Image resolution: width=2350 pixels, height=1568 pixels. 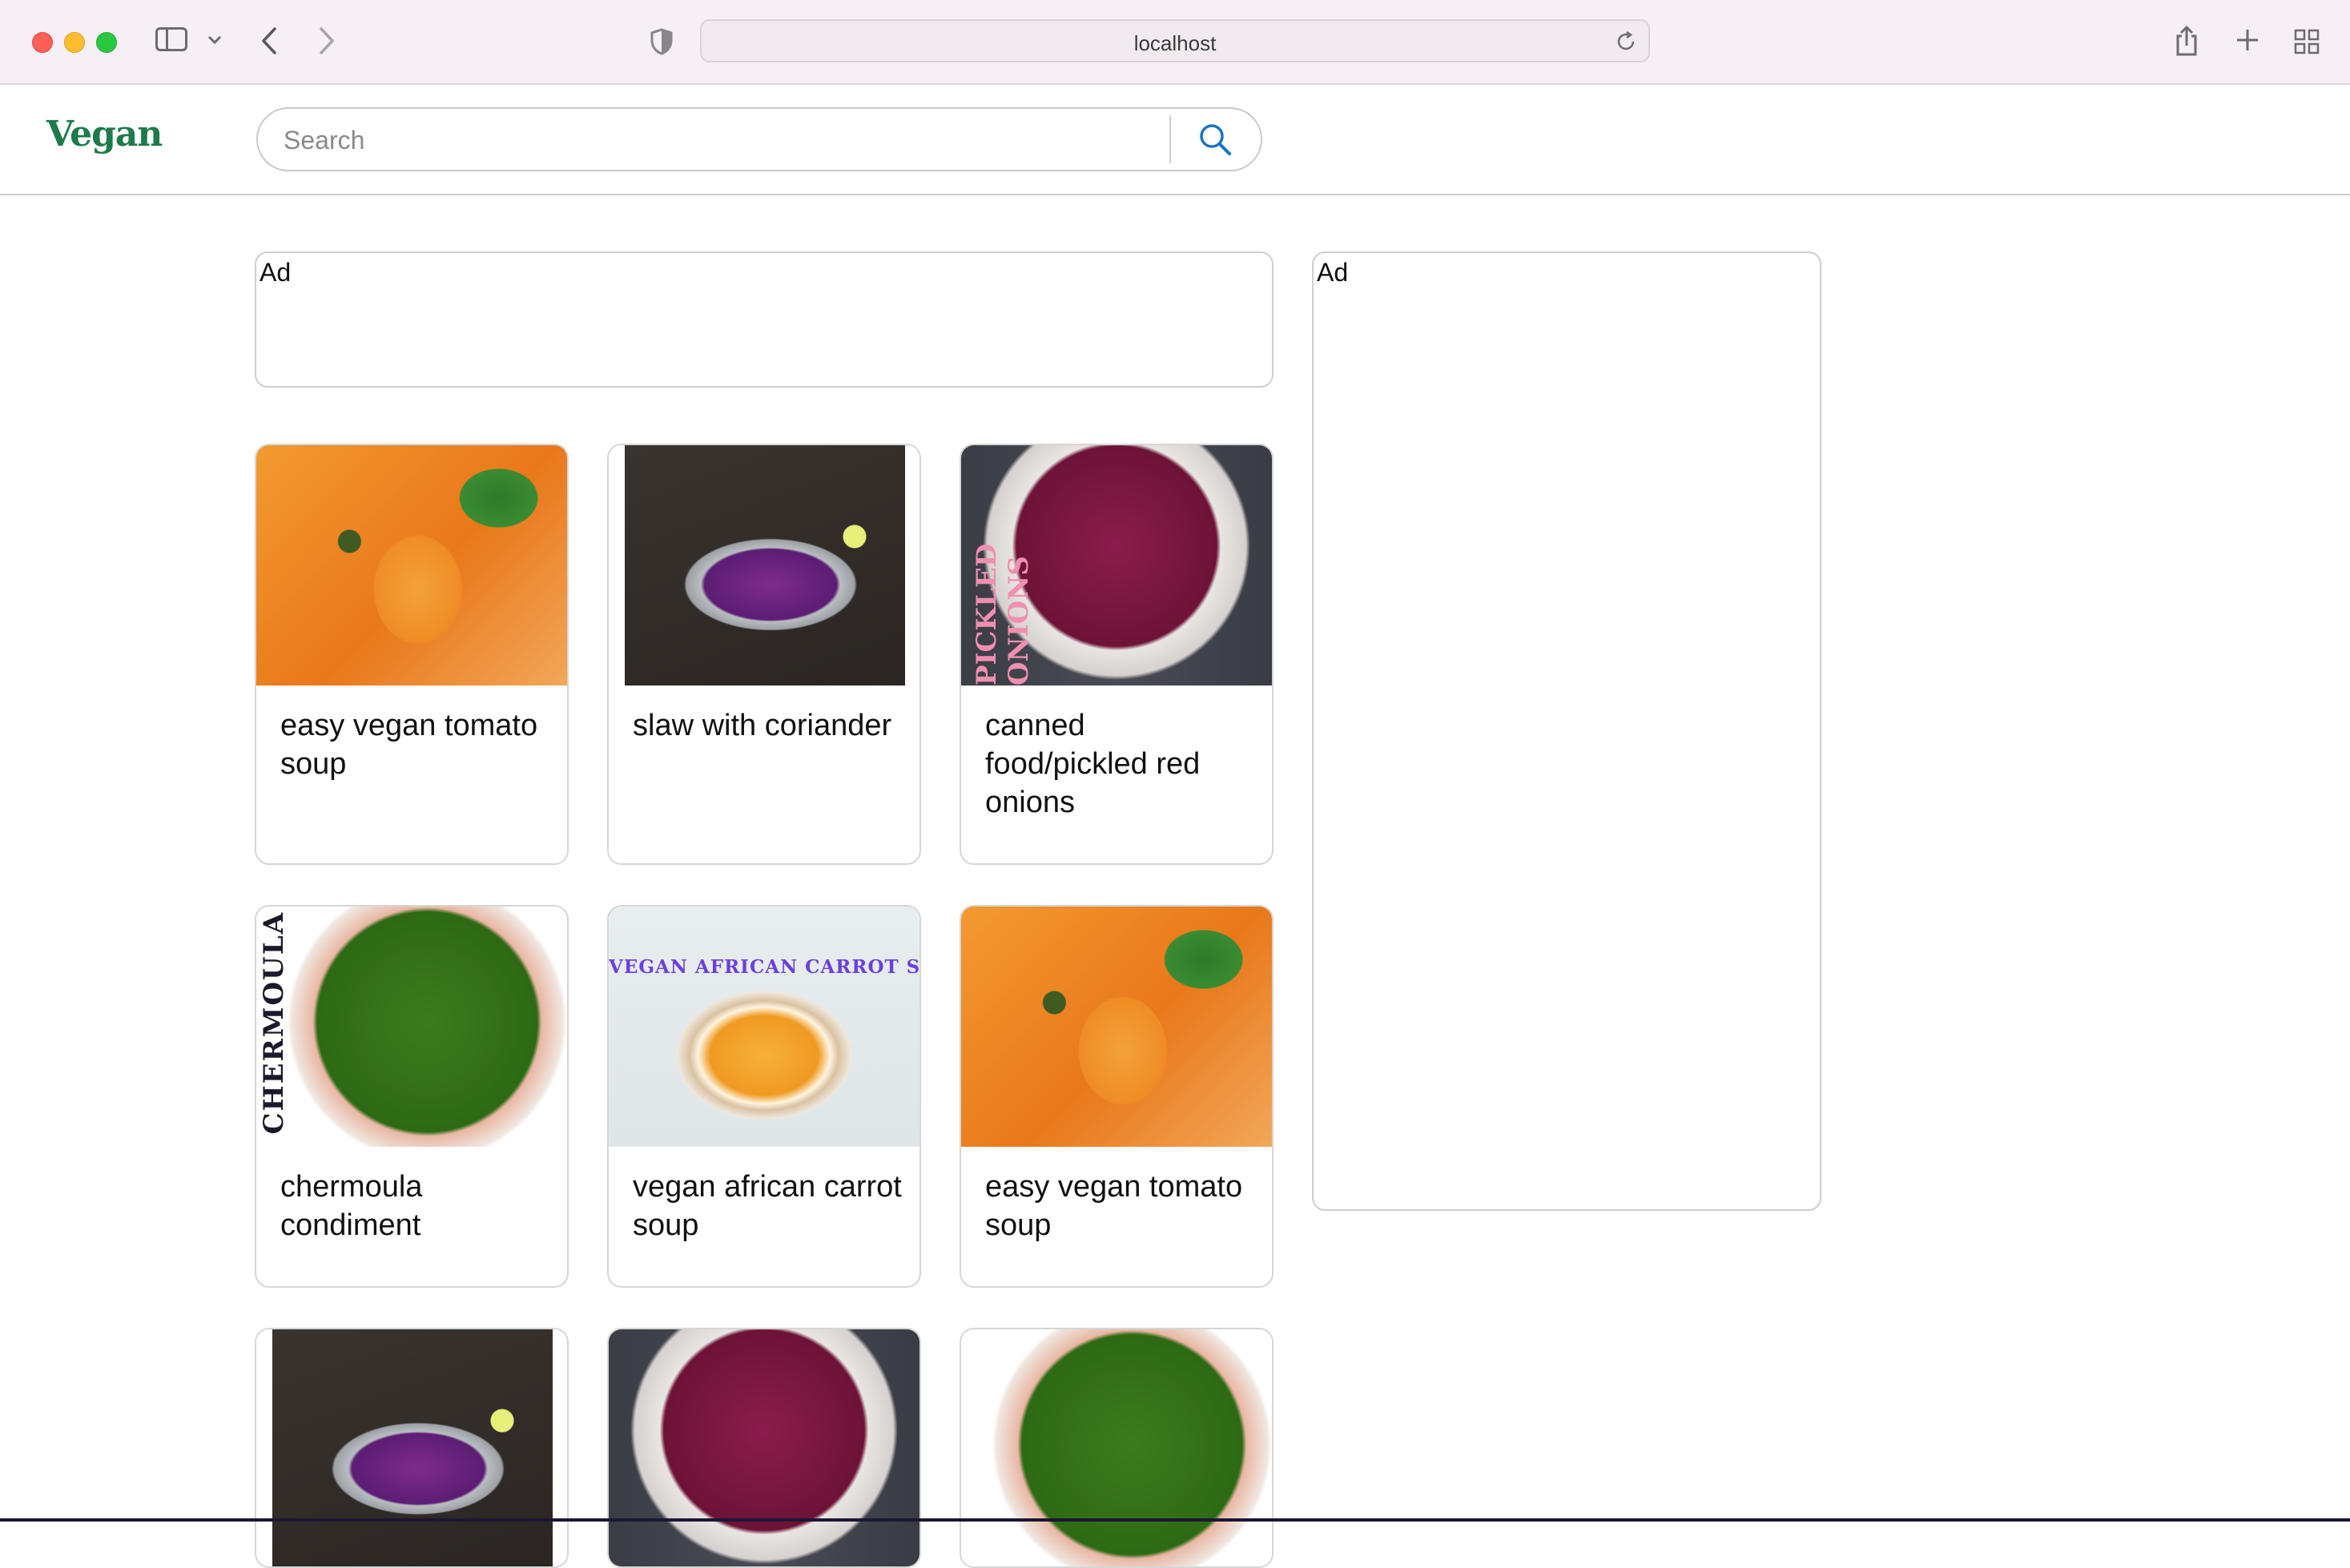 I want to click on search-bar, so click(x=759, y=139).